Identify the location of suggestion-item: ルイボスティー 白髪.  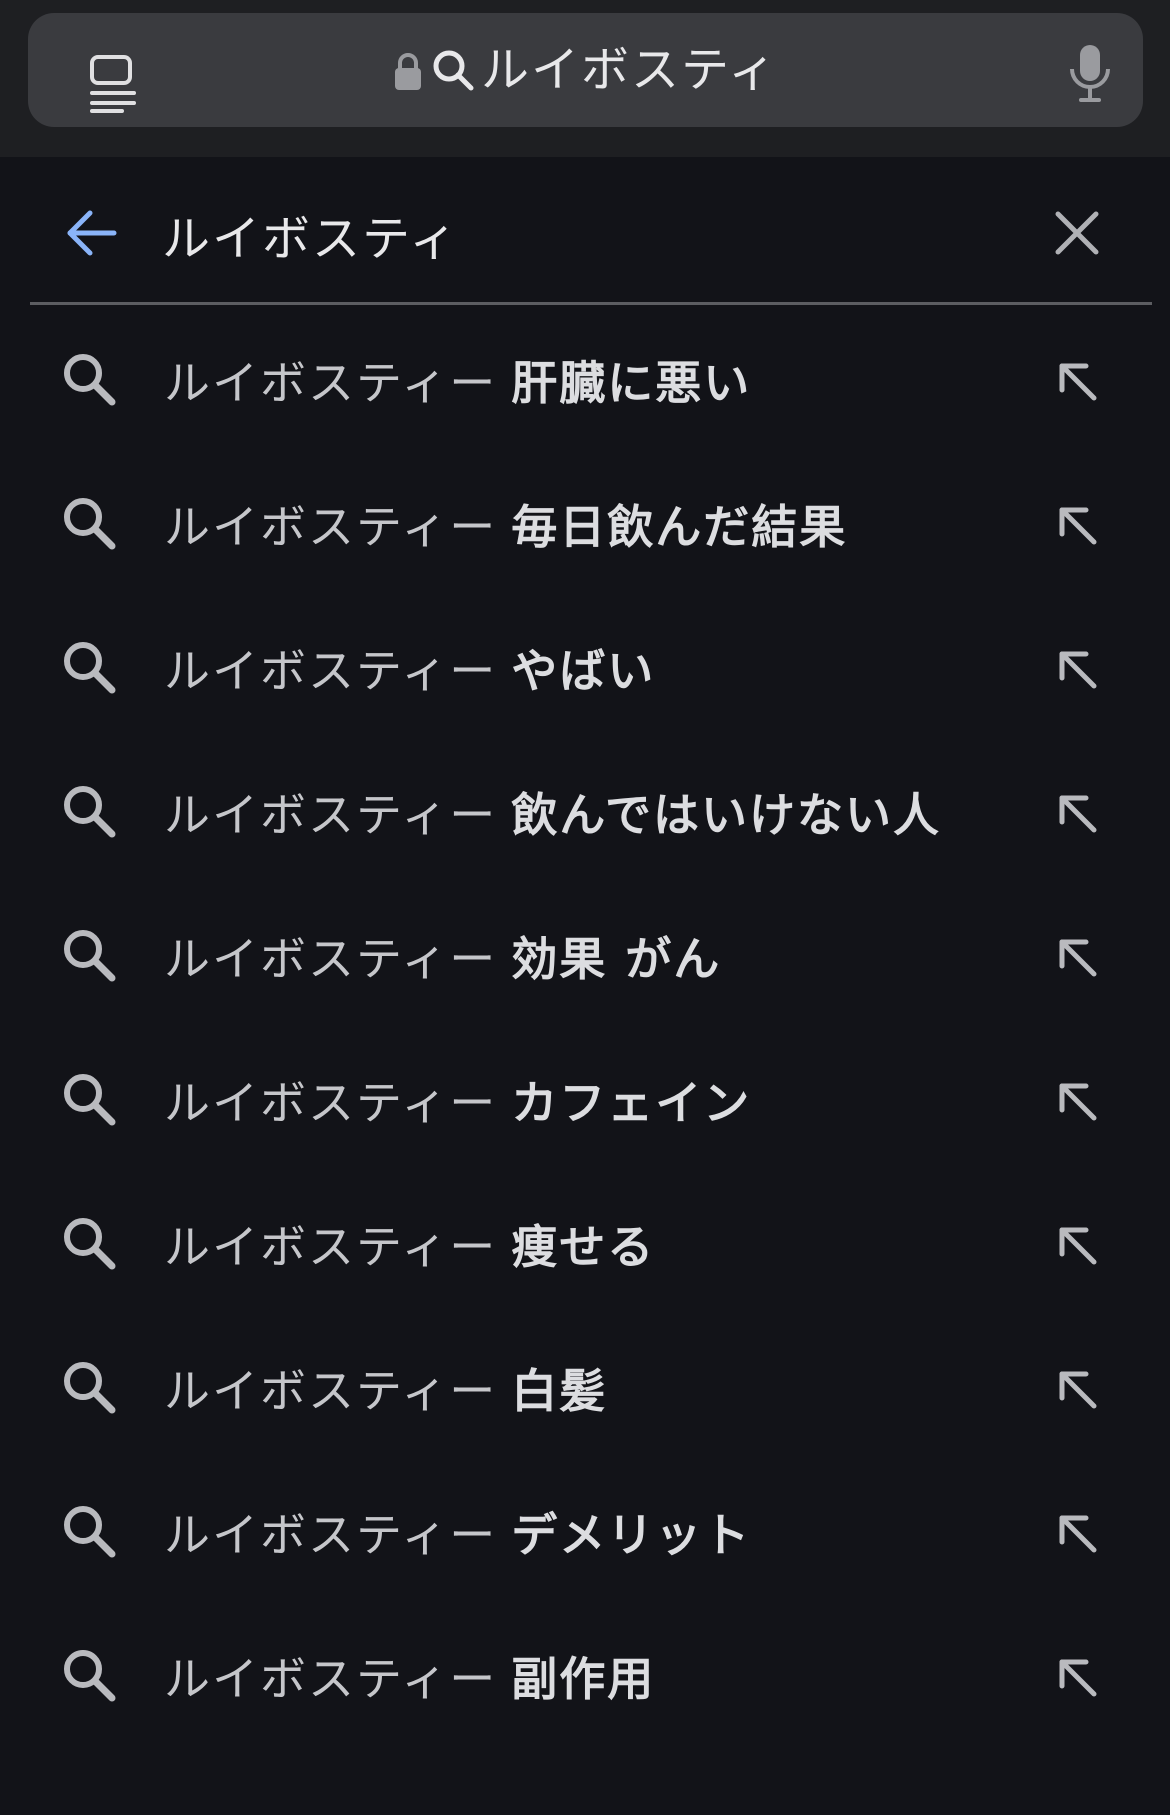
(585, 1388).